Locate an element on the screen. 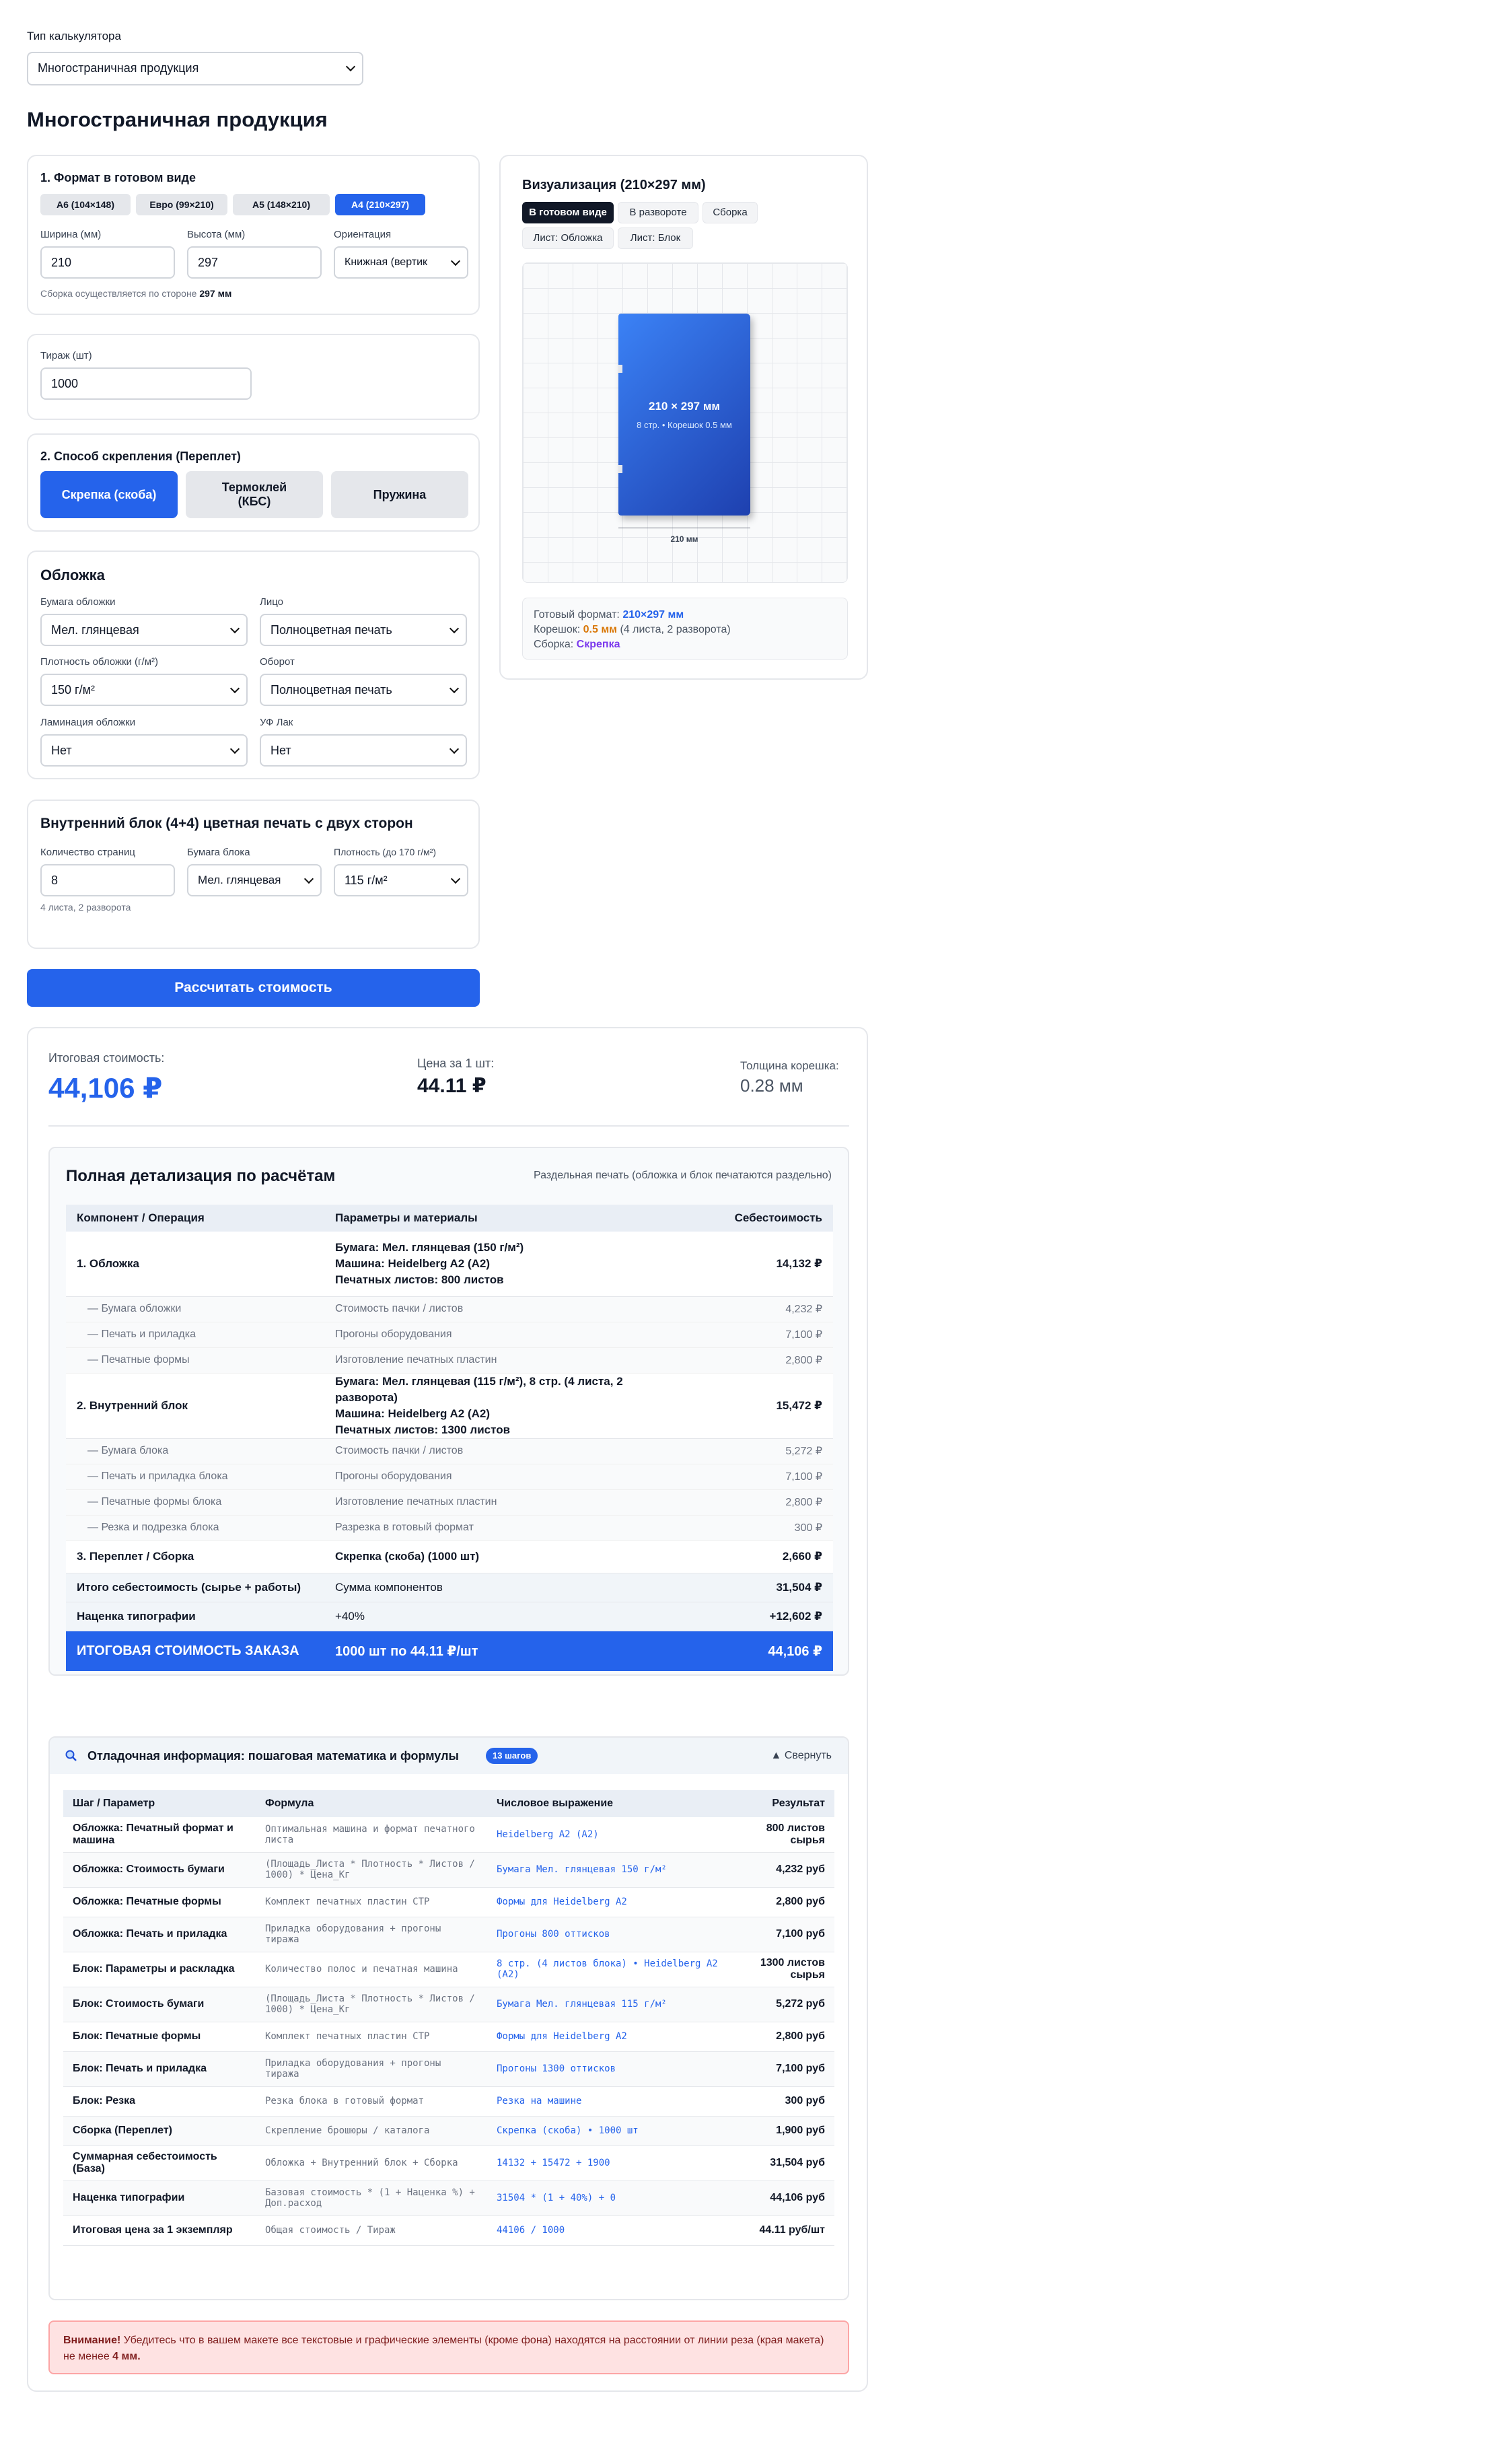 The width and height of the screenshot is (1512, 2447). detail-param-line: Машина: Heidelberg A2 (A2) is located at coordinates (413, 1413).